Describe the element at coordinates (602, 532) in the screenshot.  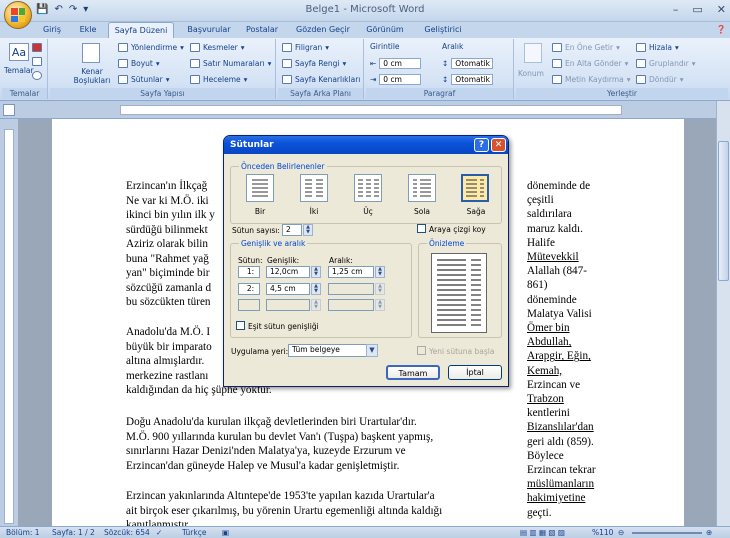
I see `status-zoom: %110` at that location.